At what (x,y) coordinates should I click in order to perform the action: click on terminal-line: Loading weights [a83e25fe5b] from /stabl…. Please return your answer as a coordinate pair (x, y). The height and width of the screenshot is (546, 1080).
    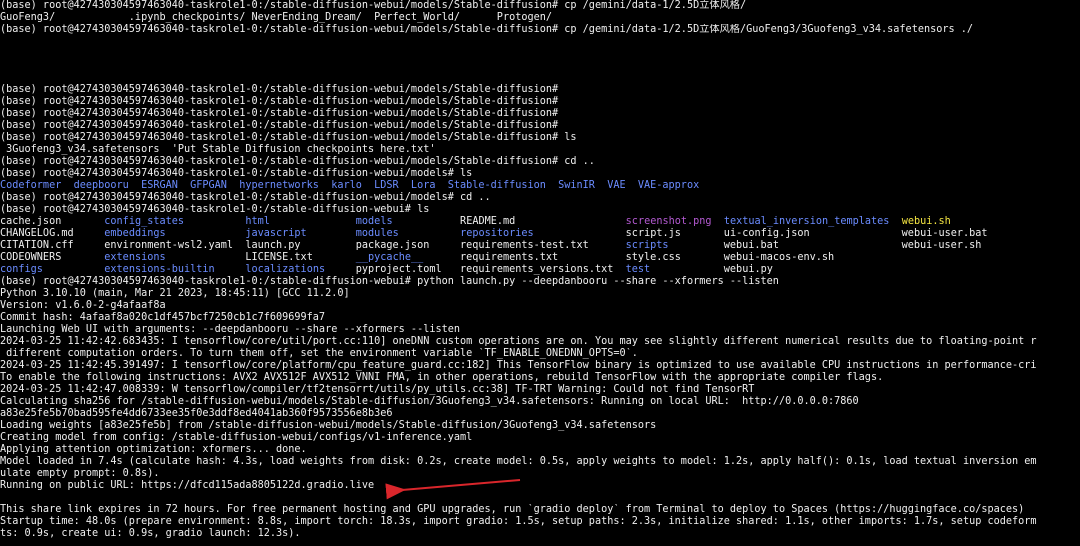
    Looking at the image, I should click on (540, 426).